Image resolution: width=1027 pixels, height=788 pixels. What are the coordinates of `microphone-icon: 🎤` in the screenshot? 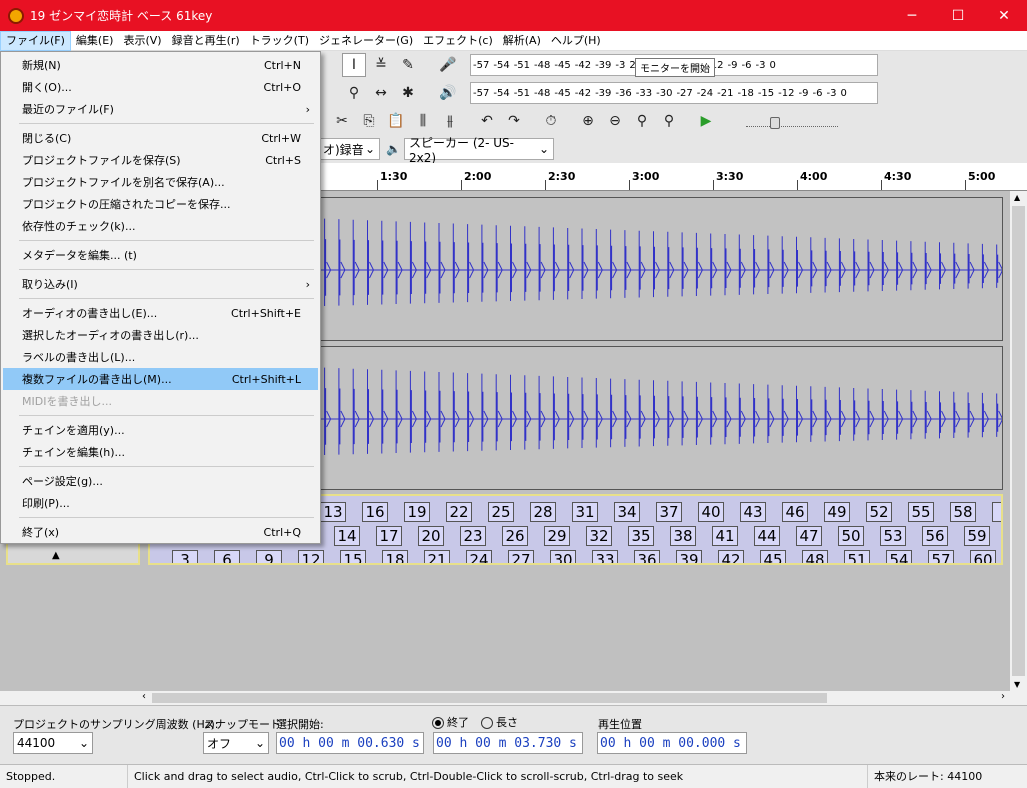 It's located at (448, 65).